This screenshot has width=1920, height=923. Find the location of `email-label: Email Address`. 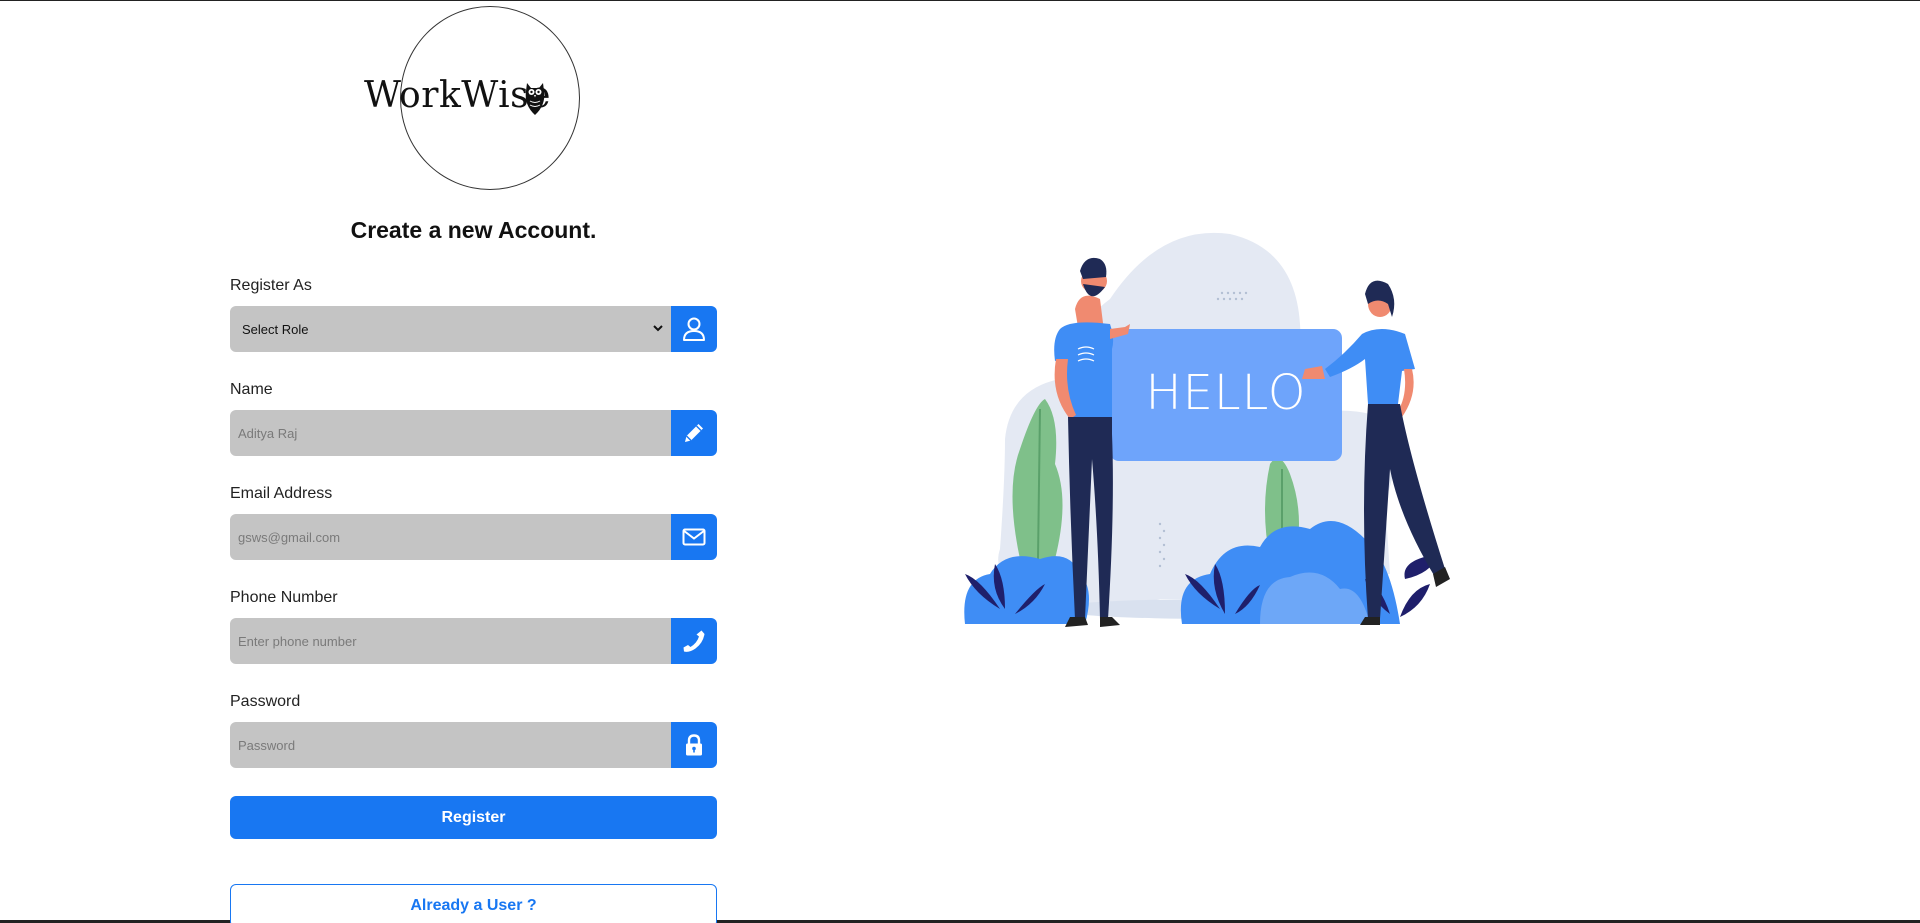

email-label: Email Address is located at coordinates (281, 493).